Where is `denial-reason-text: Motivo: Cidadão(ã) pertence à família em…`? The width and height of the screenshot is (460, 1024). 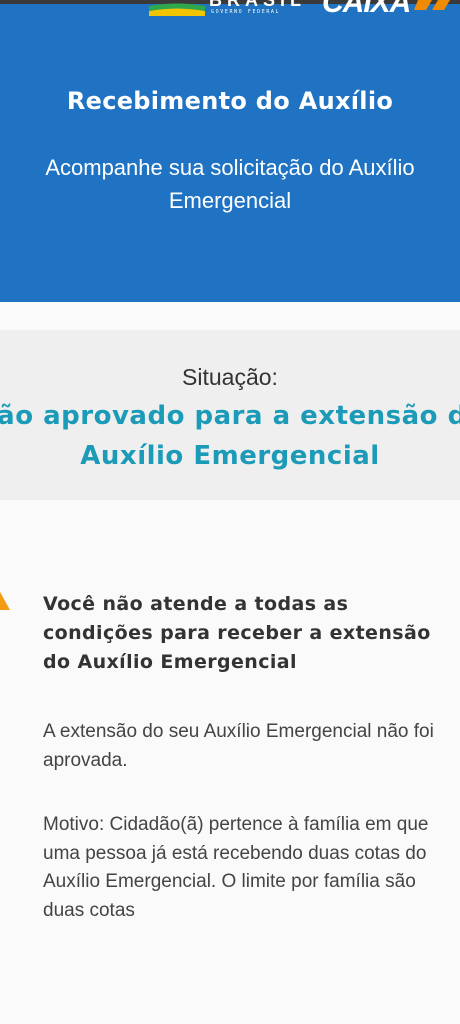
denial-reason-text: Motivo: Cidadão(ã) pertence à família em… is located at coordinates (236, 867).